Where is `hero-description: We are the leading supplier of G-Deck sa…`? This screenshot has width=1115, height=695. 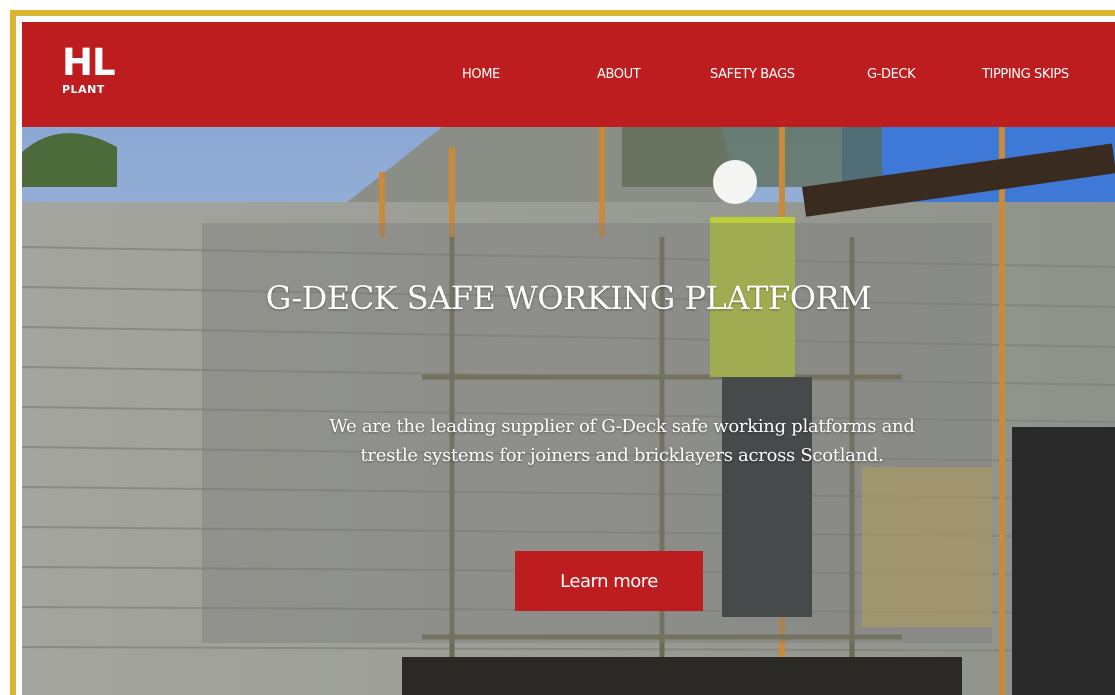
hero-description: We are the leading supplier of G-Deck sa… is located at coordinates (622, 441).